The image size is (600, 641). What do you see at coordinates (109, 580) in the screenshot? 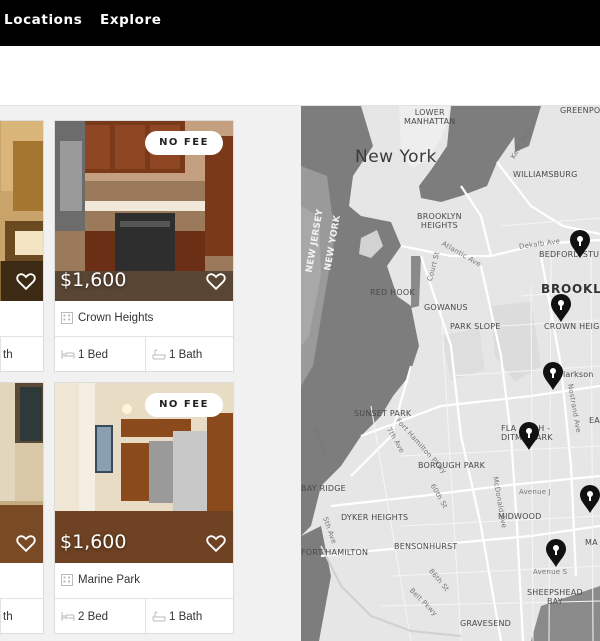
I see `neighborhood-name: Marine Park` at bounding box center [109, 580].